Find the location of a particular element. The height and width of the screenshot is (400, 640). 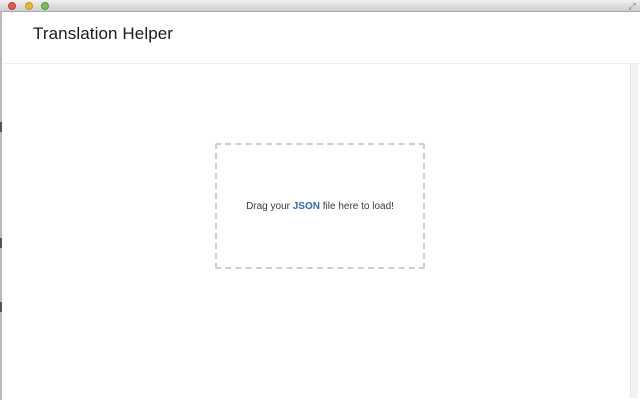

vertical-scrollbar is located at coordinates (634, 231).